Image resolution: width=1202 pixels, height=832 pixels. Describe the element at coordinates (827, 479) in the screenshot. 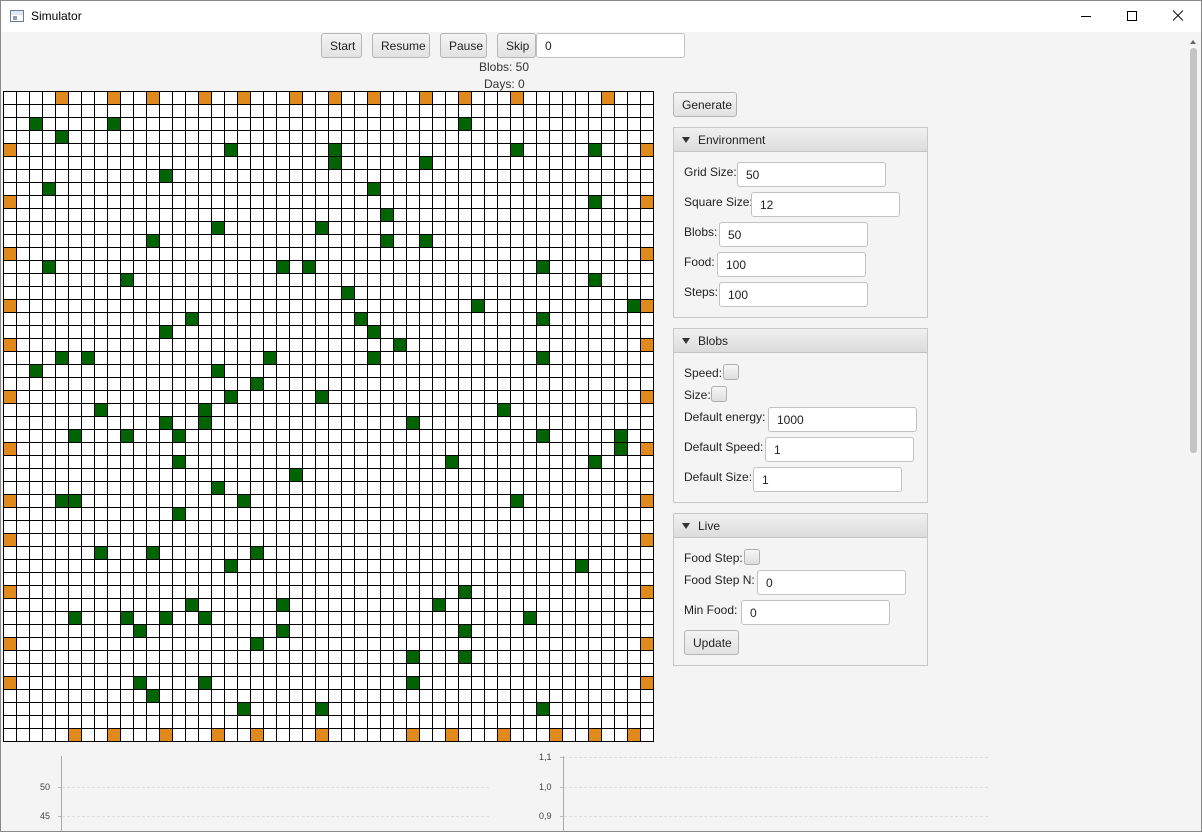

I see `default-size-input` at that location.